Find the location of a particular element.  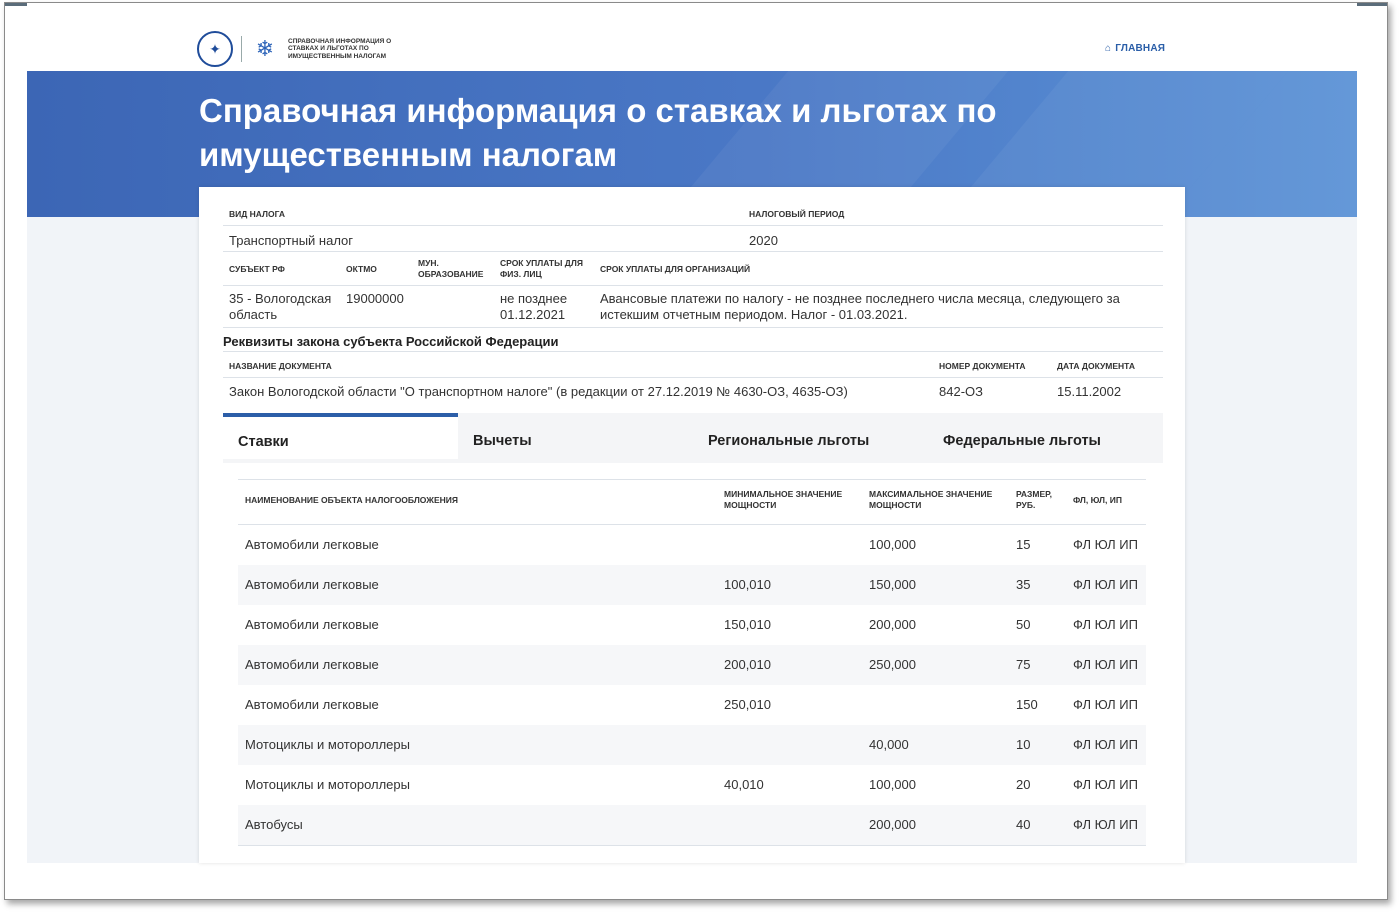

subject-value: 35 - Вологодская область is located at coordinates (280, 307).